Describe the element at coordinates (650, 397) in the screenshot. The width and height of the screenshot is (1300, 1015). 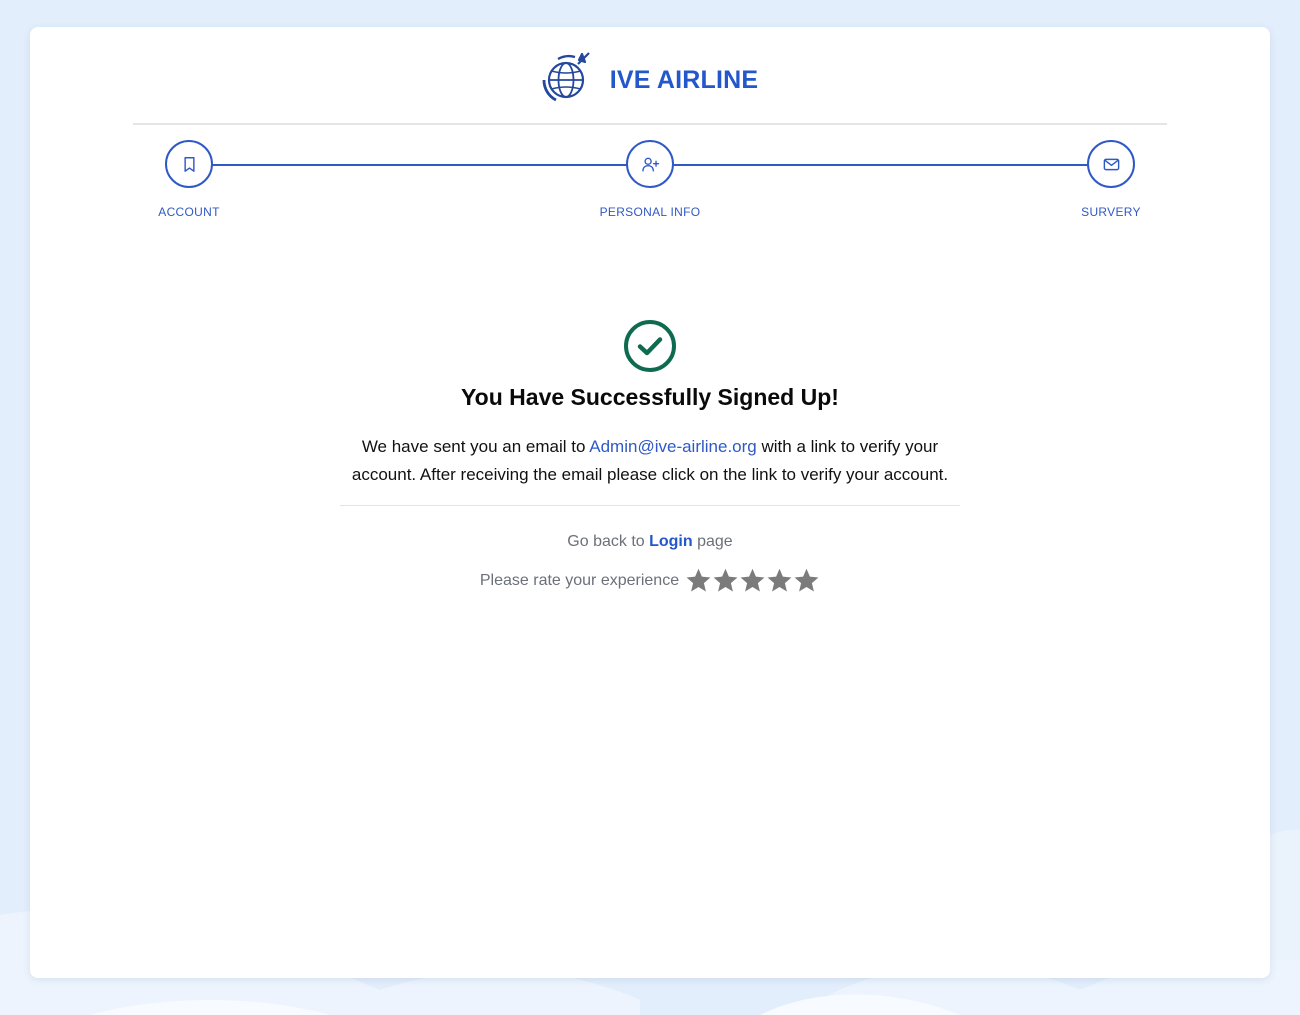
I see `success-title: You Have Successfully Signed Up!` at that location.